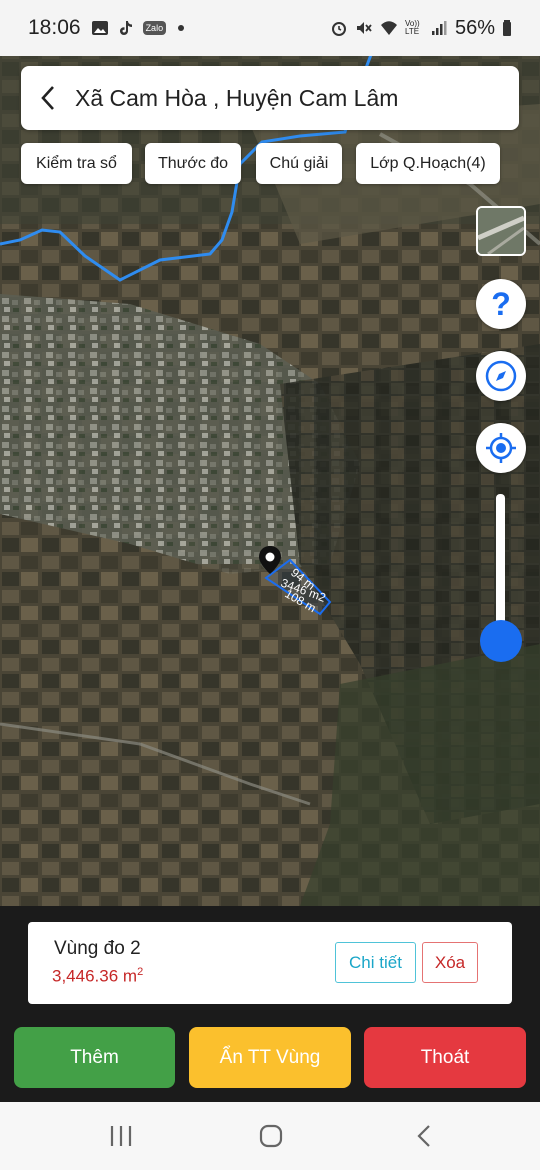 The height and width of the screenshot is (1170, 540). I want to click on signal-icon, so click(439, 28).